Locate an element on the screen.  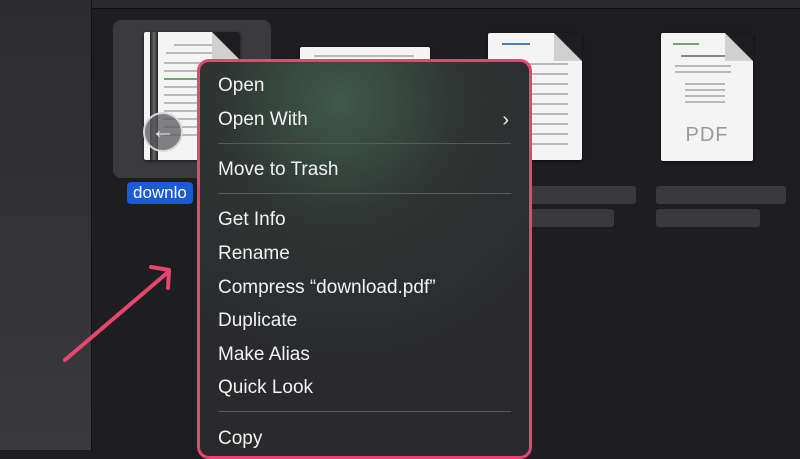
menu-item-label: Quick Look is located at coordinates (266, 387).